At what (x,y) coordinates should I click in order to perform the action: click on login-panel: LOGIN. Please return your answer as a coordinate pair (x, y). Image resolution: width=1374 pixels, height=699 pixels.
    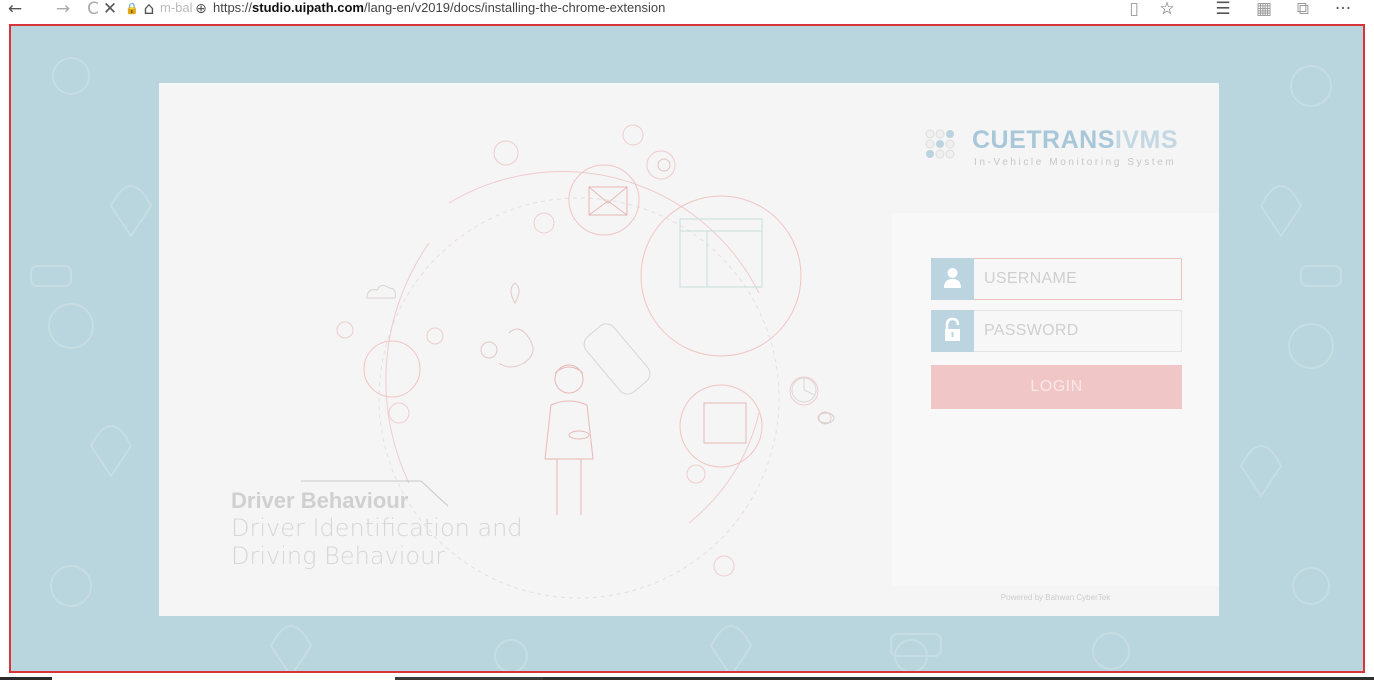
    Looking at the image, I should click on (1055, 399).